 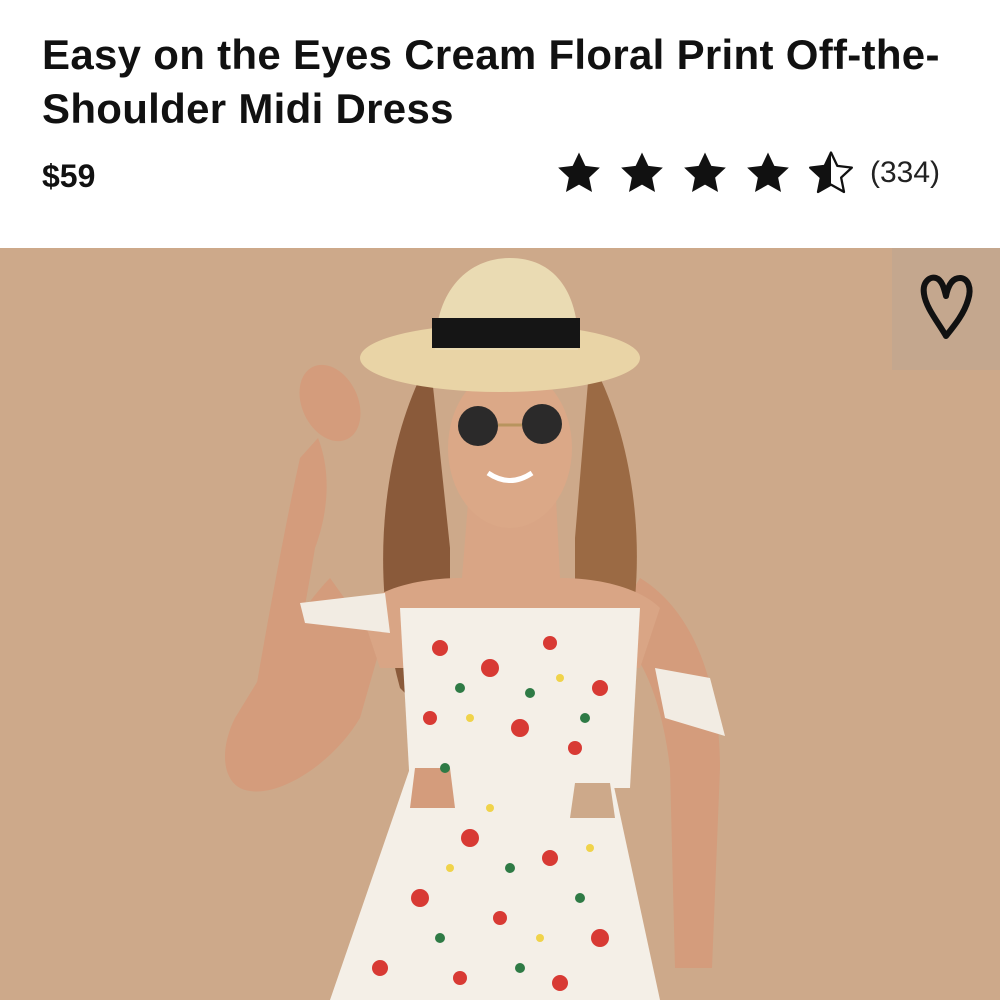 What do you see at coordinates (69, 176) in the screenshot?
I see `product-price: $59` at bounding box center [69, 176].